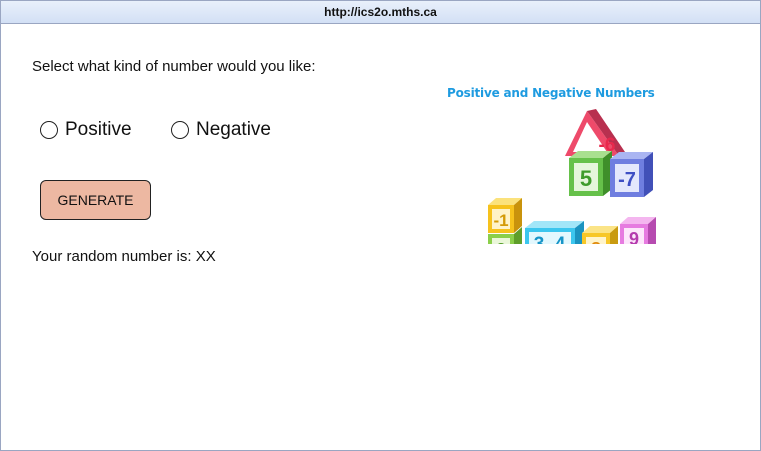 The width and height of the screenshot is (761, 451). What do you see at coordinates (205, 256) in the screenshot?
I see `result-value: XX` at bounding box center [205, 256].